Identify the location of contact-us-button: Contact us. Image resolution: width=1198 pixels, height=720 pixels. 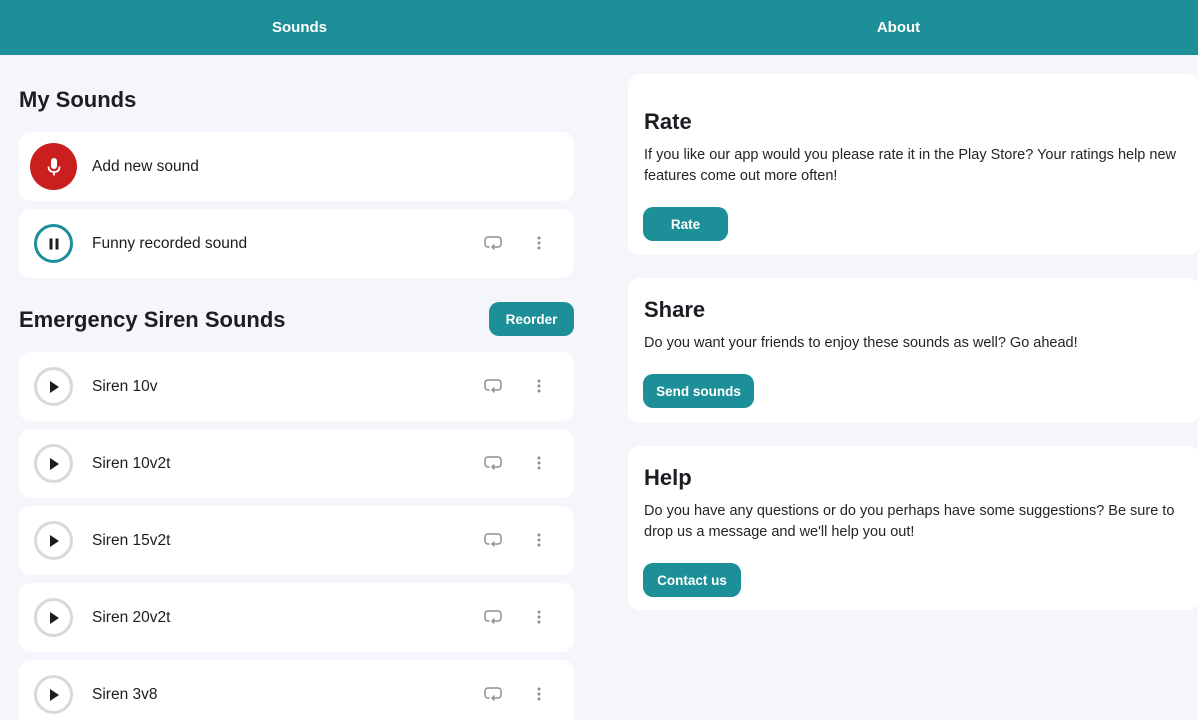
(692, 580).